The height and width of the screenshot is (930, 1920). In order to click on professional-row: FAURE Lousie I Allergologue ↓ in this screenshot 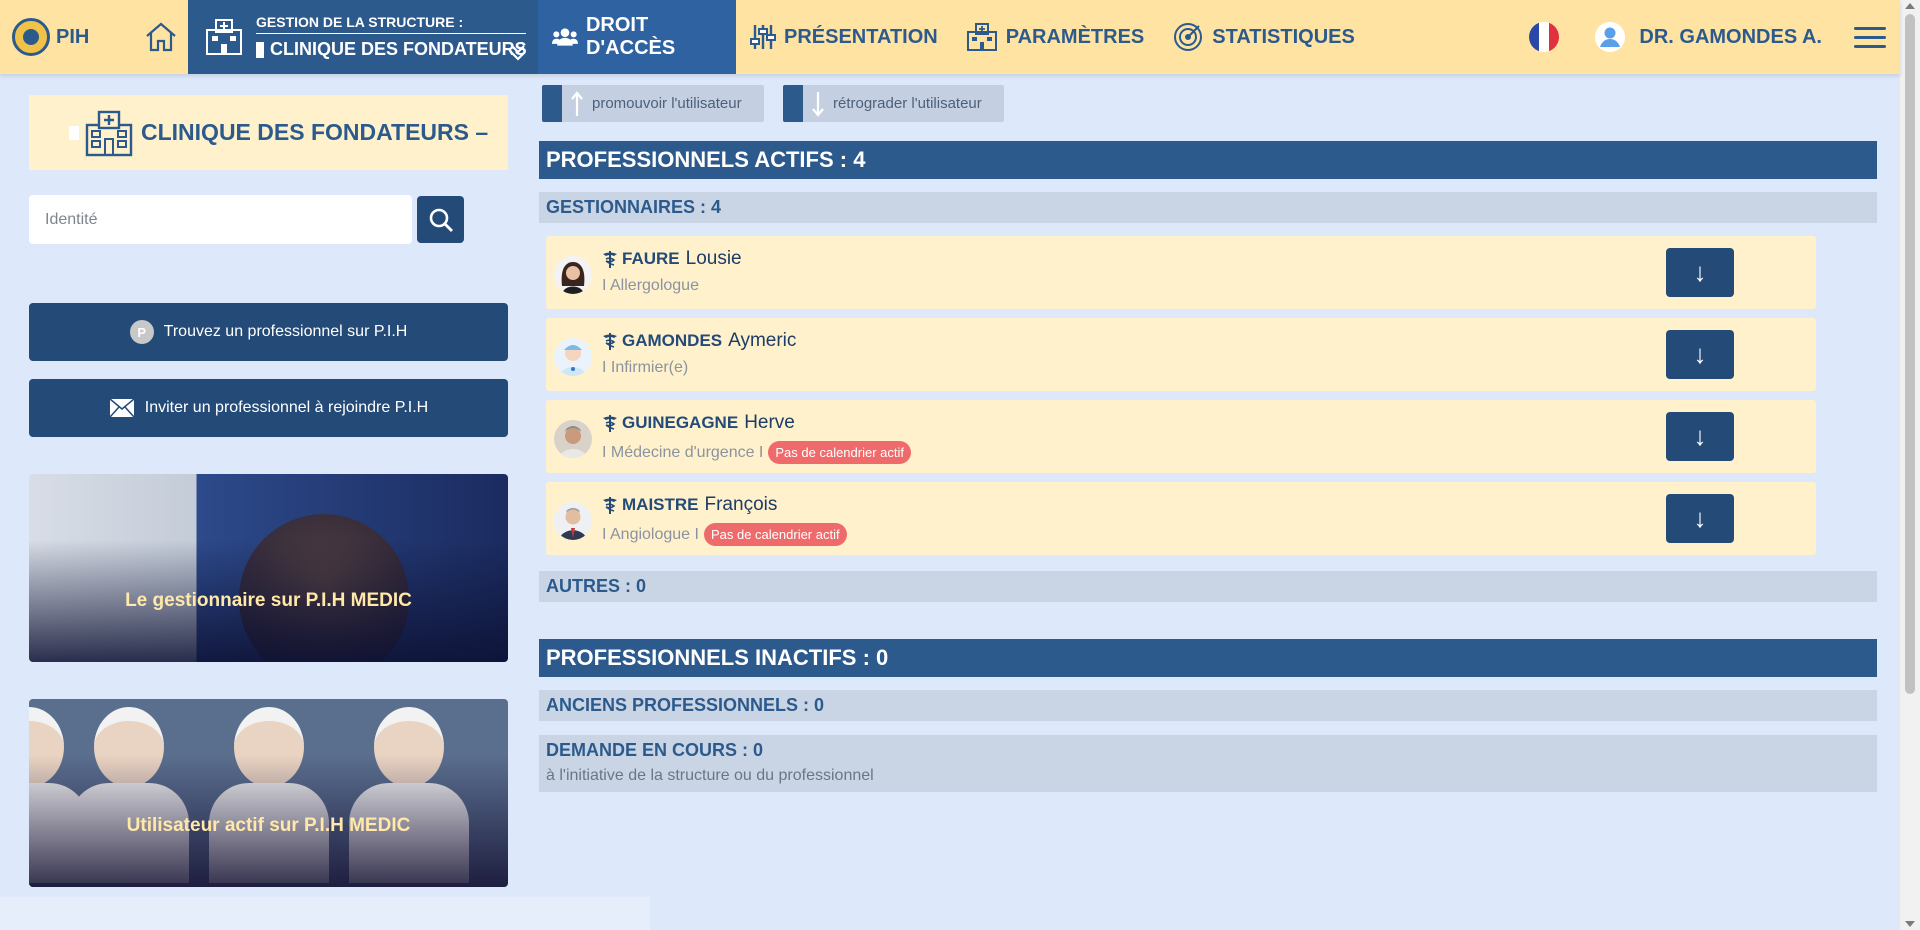, I will do `click(1181, 272)`.